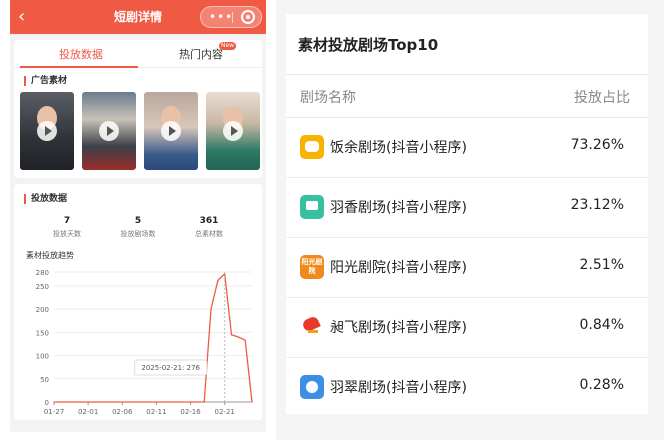 The image size is (670, 440). I want to click on capsule-divider, so click(232, 17).